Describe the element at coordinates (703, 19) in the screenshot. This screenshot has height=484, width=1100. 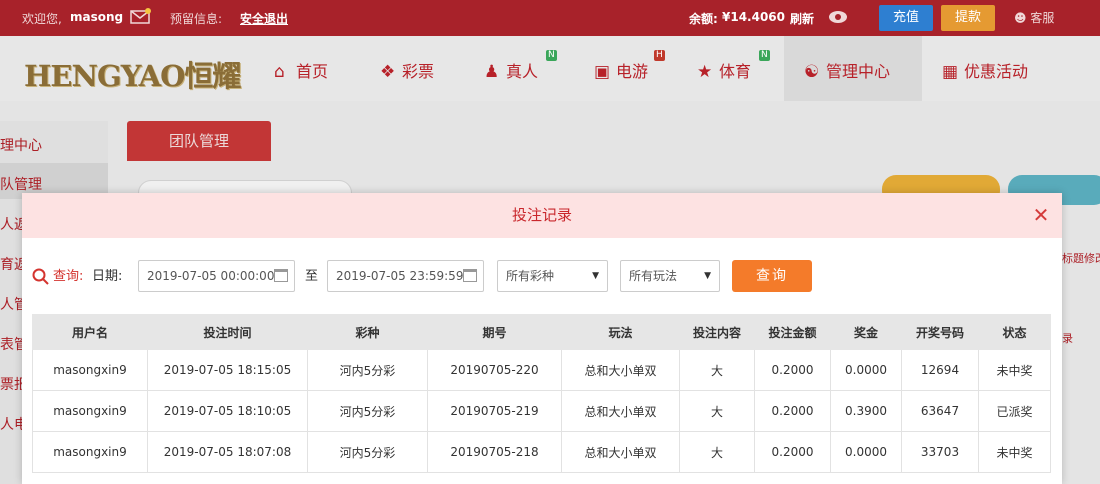
I see `balance-label: 余额:` at that location.